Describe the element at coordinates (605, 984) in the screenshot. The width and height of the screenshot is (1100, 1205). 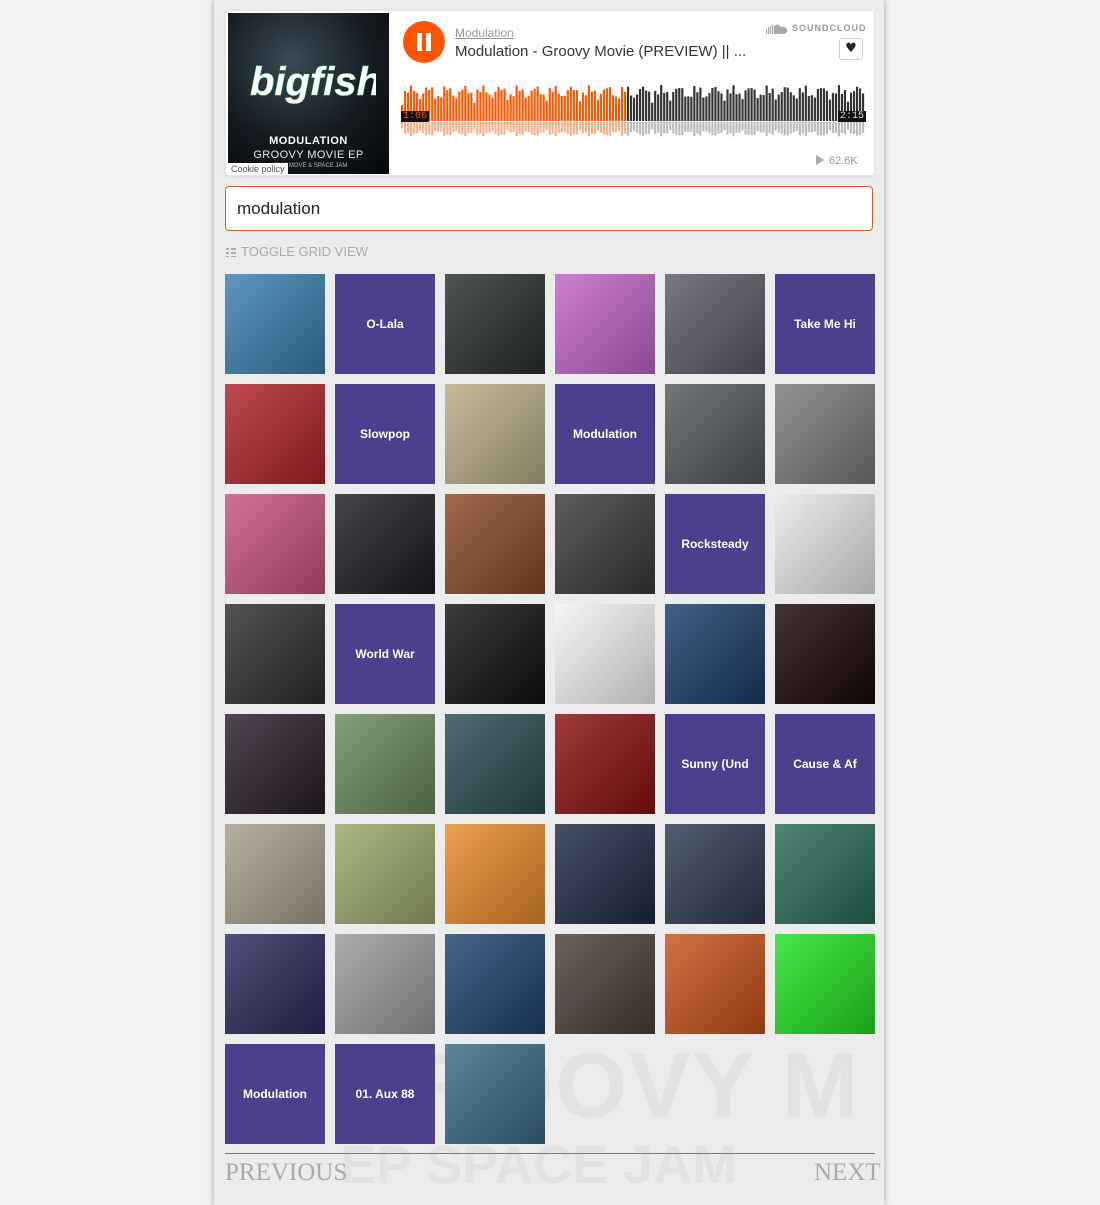
I see `tile-modular-synth` at that location.